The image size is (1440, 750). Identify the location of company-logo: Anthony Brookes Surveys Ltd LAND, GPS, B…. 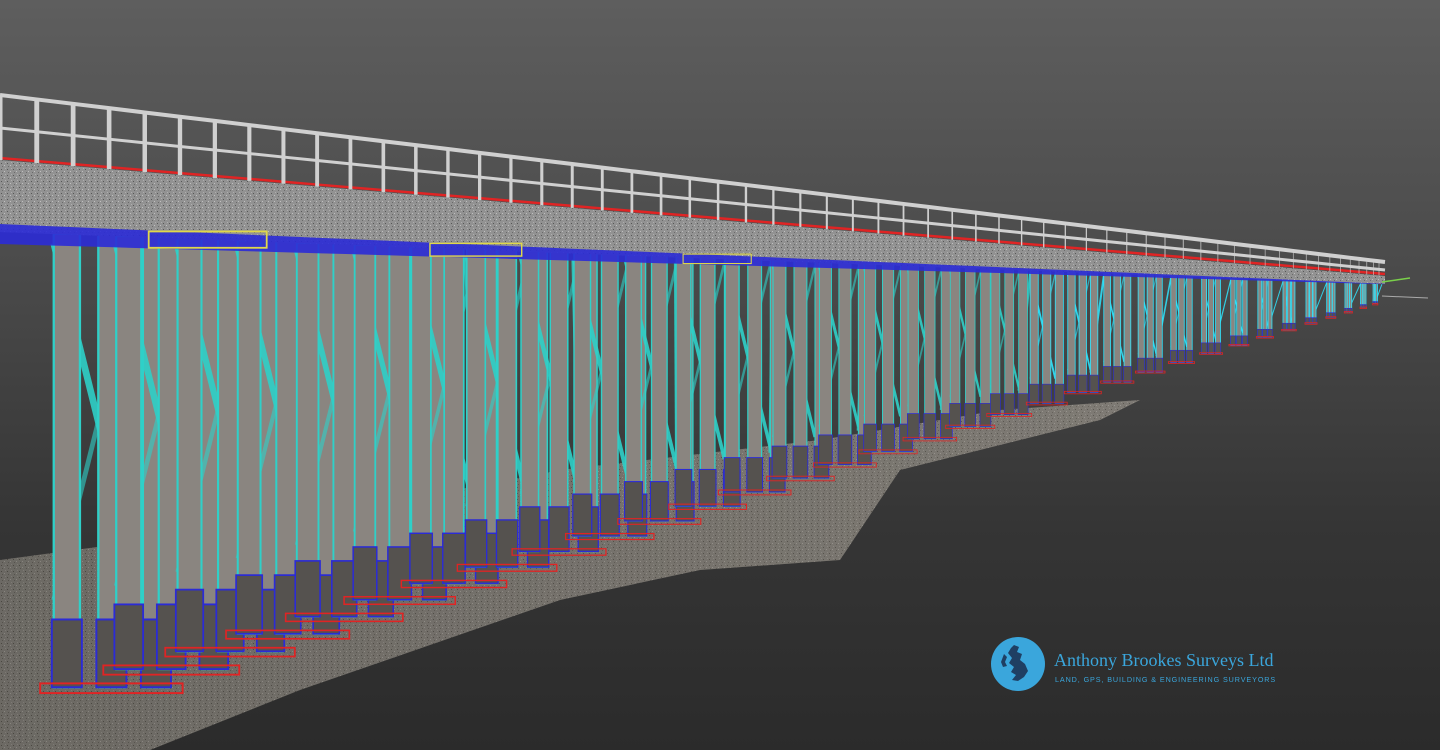
(1140, 664).